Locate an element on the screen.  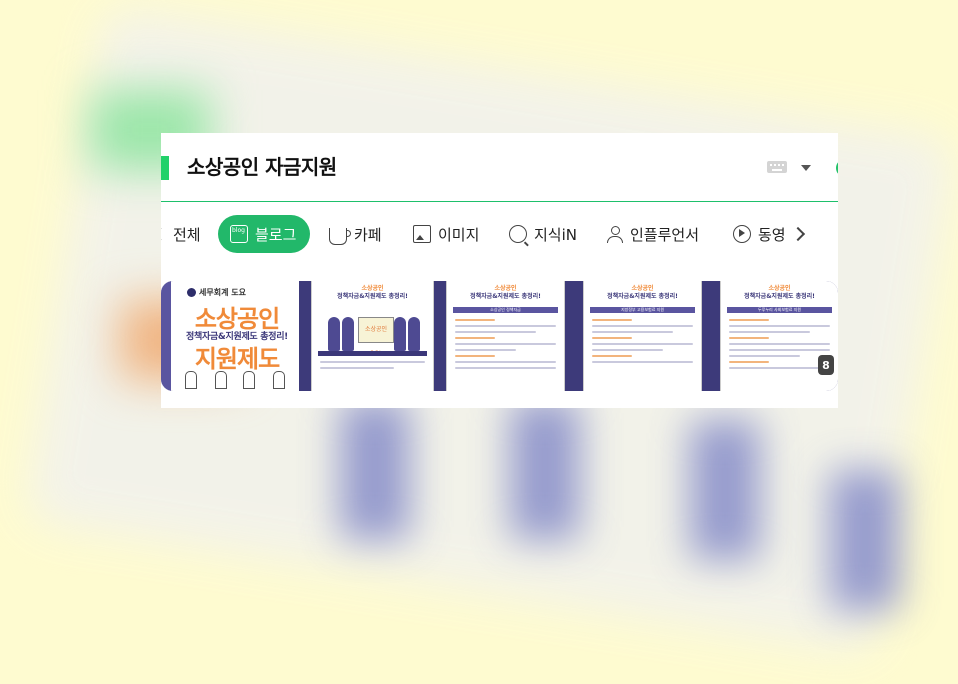
slide-band: 두루누리 사회보험료 지원 is located at coordinates (779, 310).